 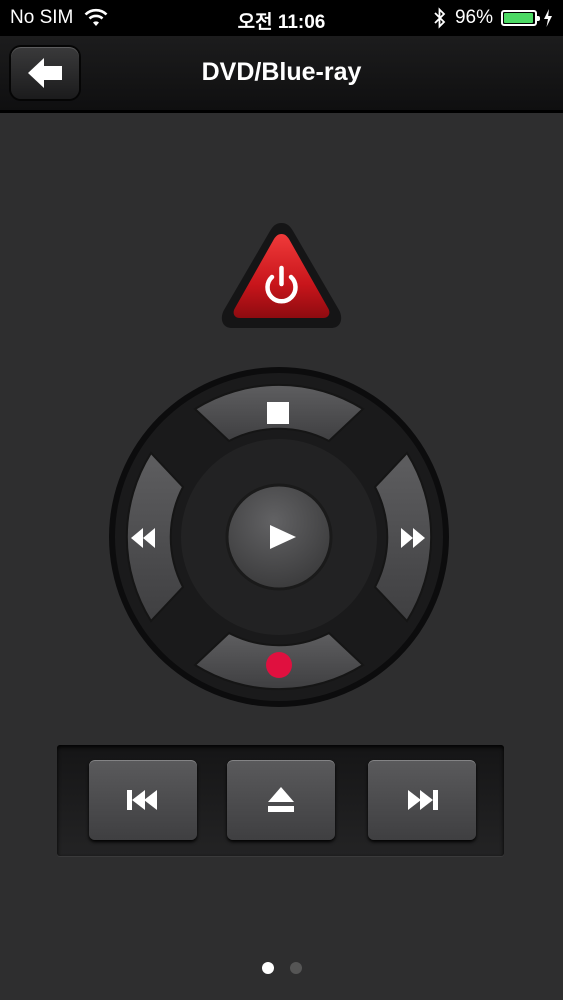 I want to click on nav-bar: DVD/Blue-ray, so click(x=281, y=74).